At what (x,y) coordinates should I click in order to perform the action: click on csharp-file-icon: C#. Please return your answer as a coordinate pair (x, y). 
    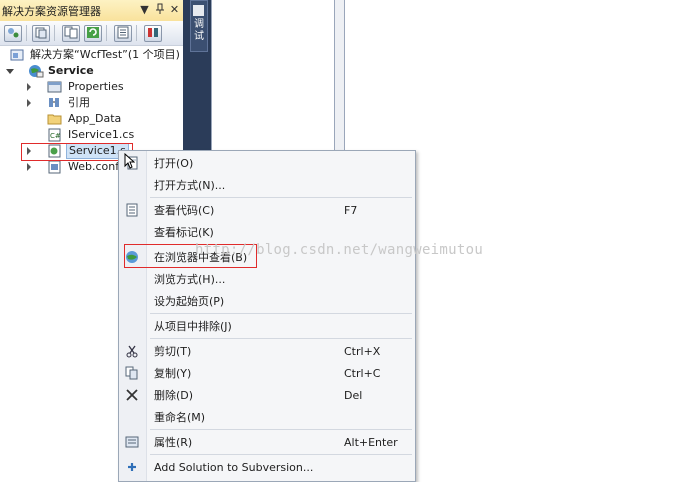
    Looking at the image, I should click on (54, 135).